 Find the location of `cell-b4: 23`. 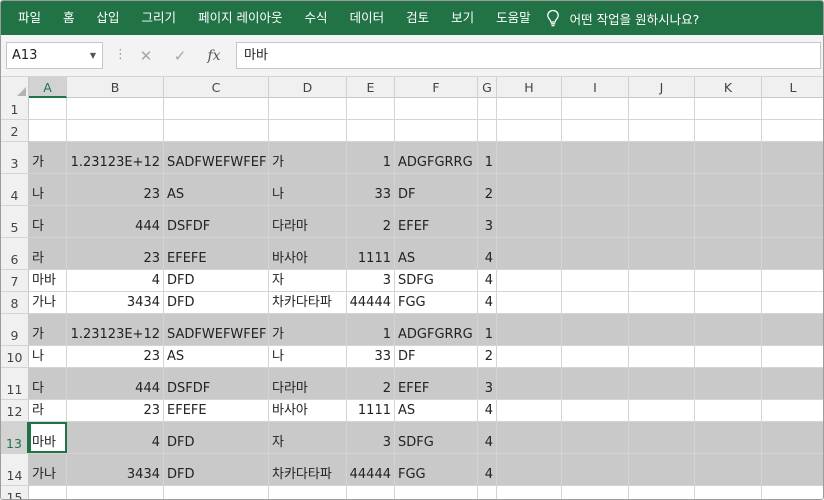

cell-b4: 23 is located at coordinates (115, 189).